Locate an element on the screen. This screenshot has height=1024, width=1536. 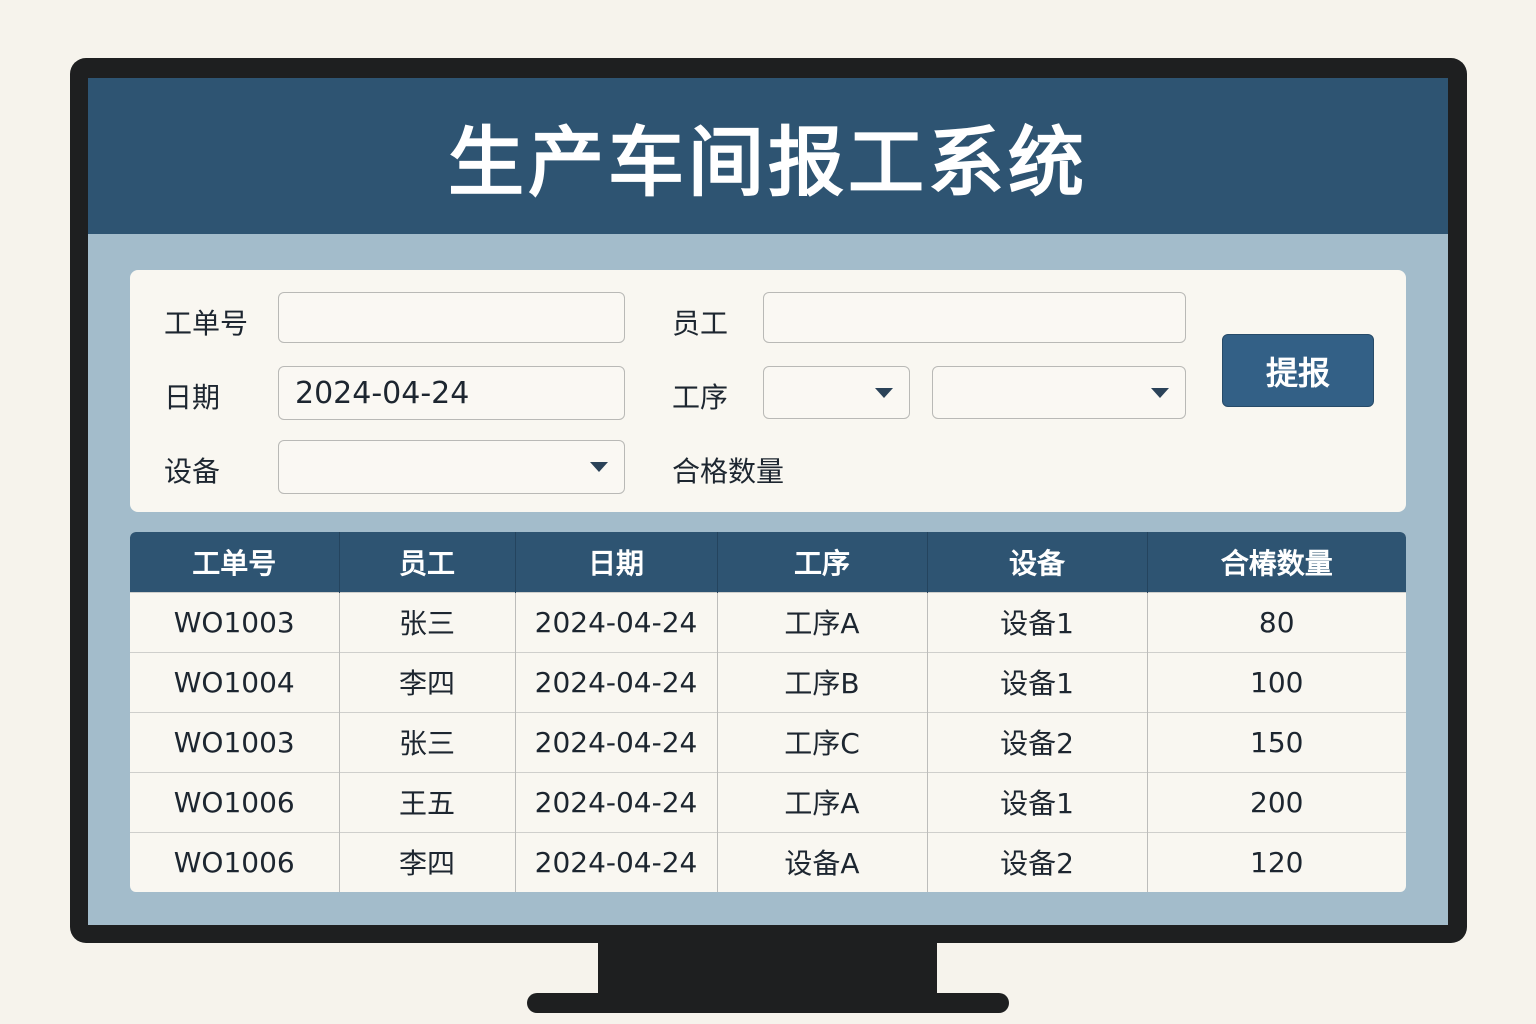
monitor-stand-base is located at coordinates (768, 1003).